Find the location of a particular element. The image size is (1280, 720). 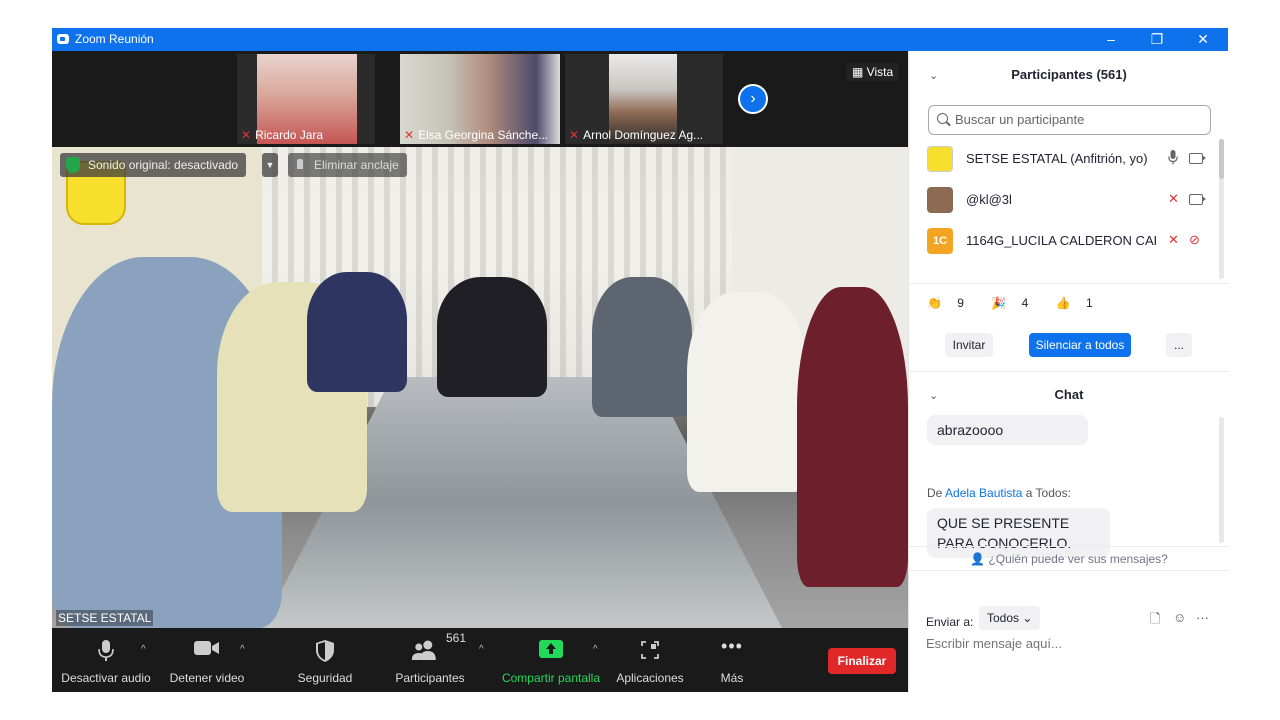

share-screen-button: Compartir pantalla is located at coordinates (551, 660).